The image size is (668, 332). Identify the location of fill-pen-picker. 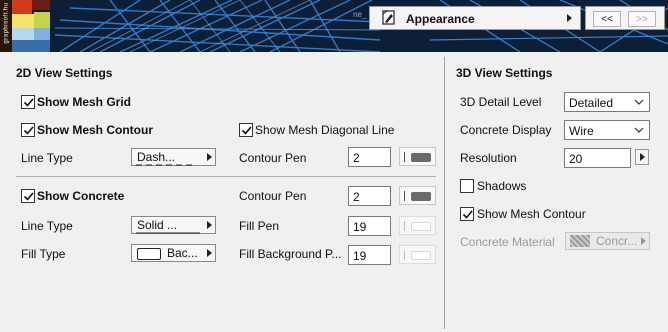
(417, 225).